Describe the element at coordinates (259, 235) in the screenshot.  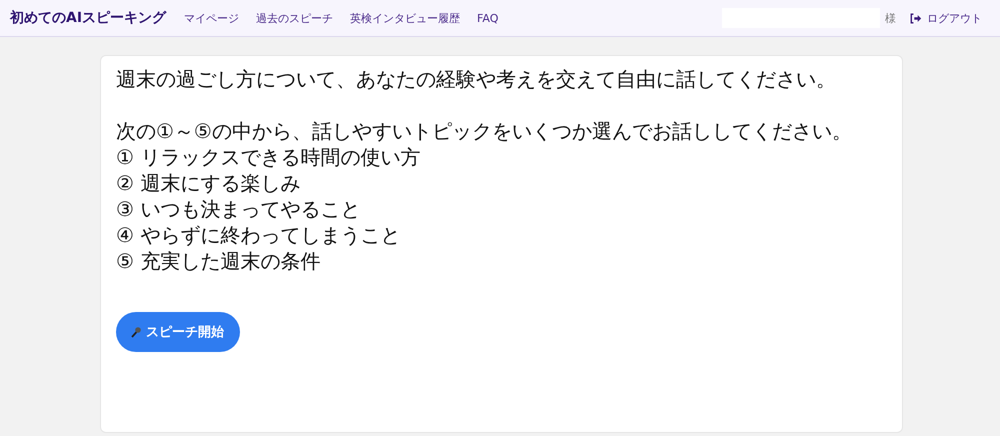
I see `topic-item: ④ やらずに終わってしまうこと` at that location.